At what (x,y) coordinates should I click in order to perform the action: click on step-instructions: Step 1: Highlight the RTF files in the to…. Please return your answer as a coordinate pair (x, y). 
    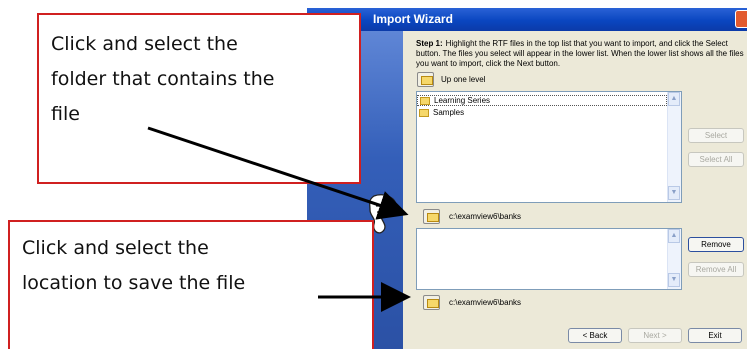
    Looking at the image, I should click on (580, 54).